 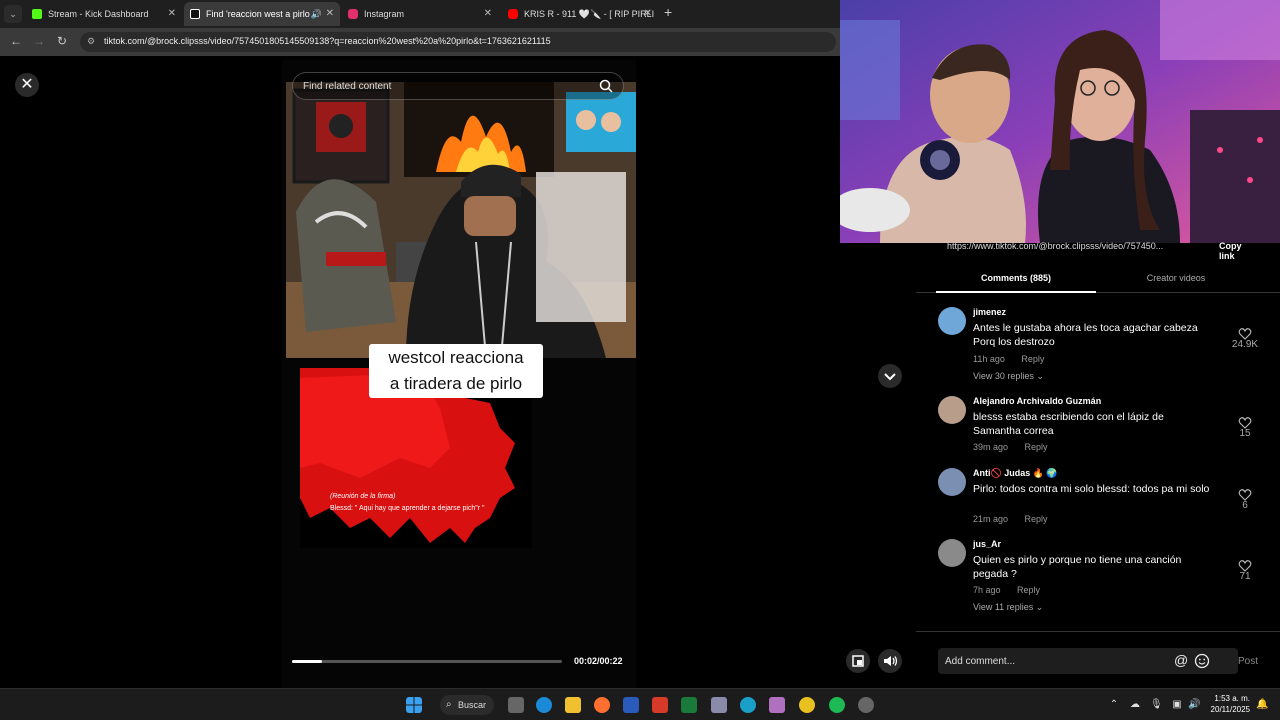 I want to click on clock-date: 20/11/2025, so click(x=1230, y=709).